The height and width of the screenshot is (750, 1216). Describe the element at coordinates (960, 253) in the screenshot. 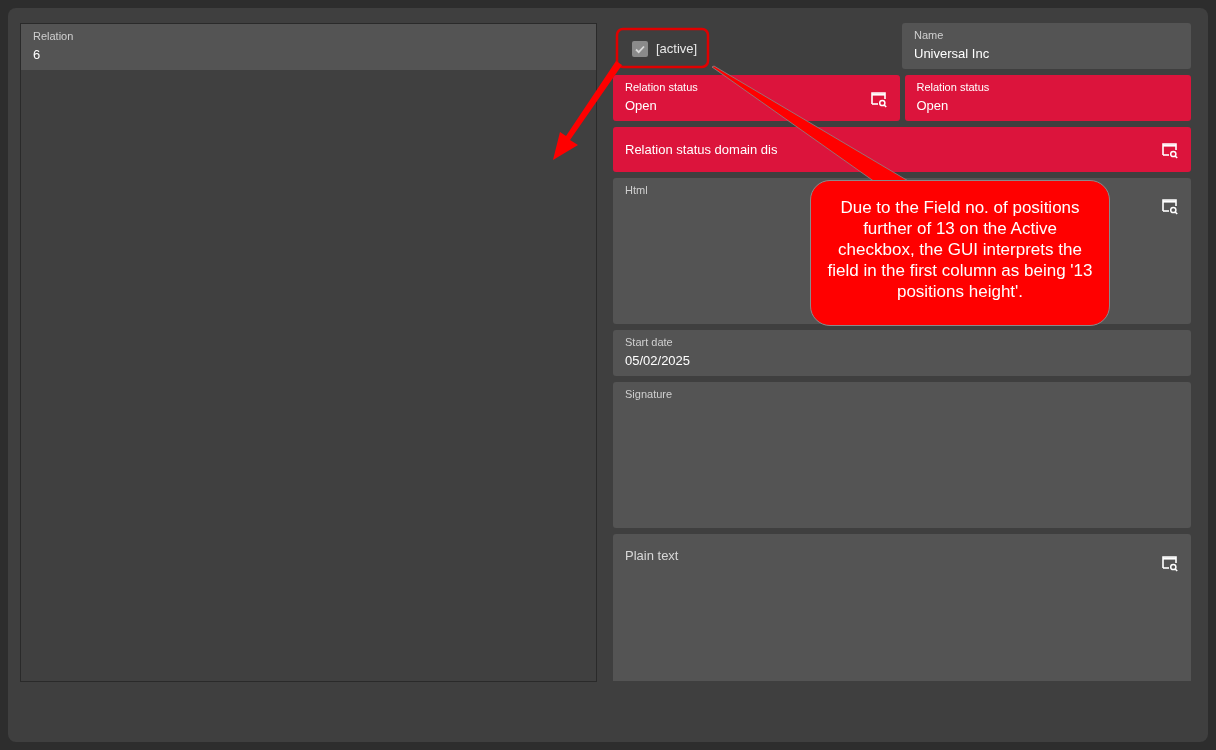

I see `callout-tooltip: Due to the Field no. of positions further of 13 on the Active checkbox, the GUI interprets the field in the first column as being '13 positions height'.` at that location.